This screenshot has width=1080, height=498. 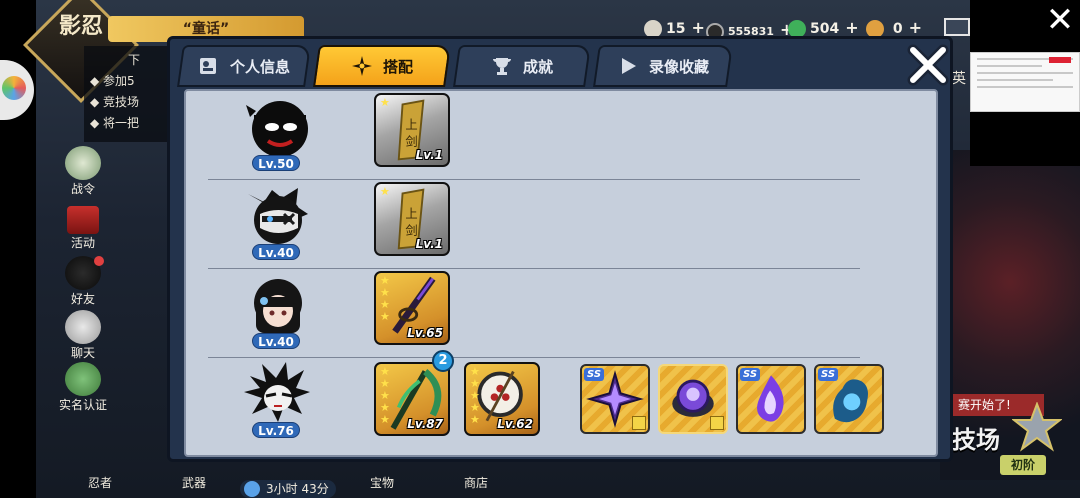 I want to click on ninja-level: Lv.76, so click(x=276, y=430).